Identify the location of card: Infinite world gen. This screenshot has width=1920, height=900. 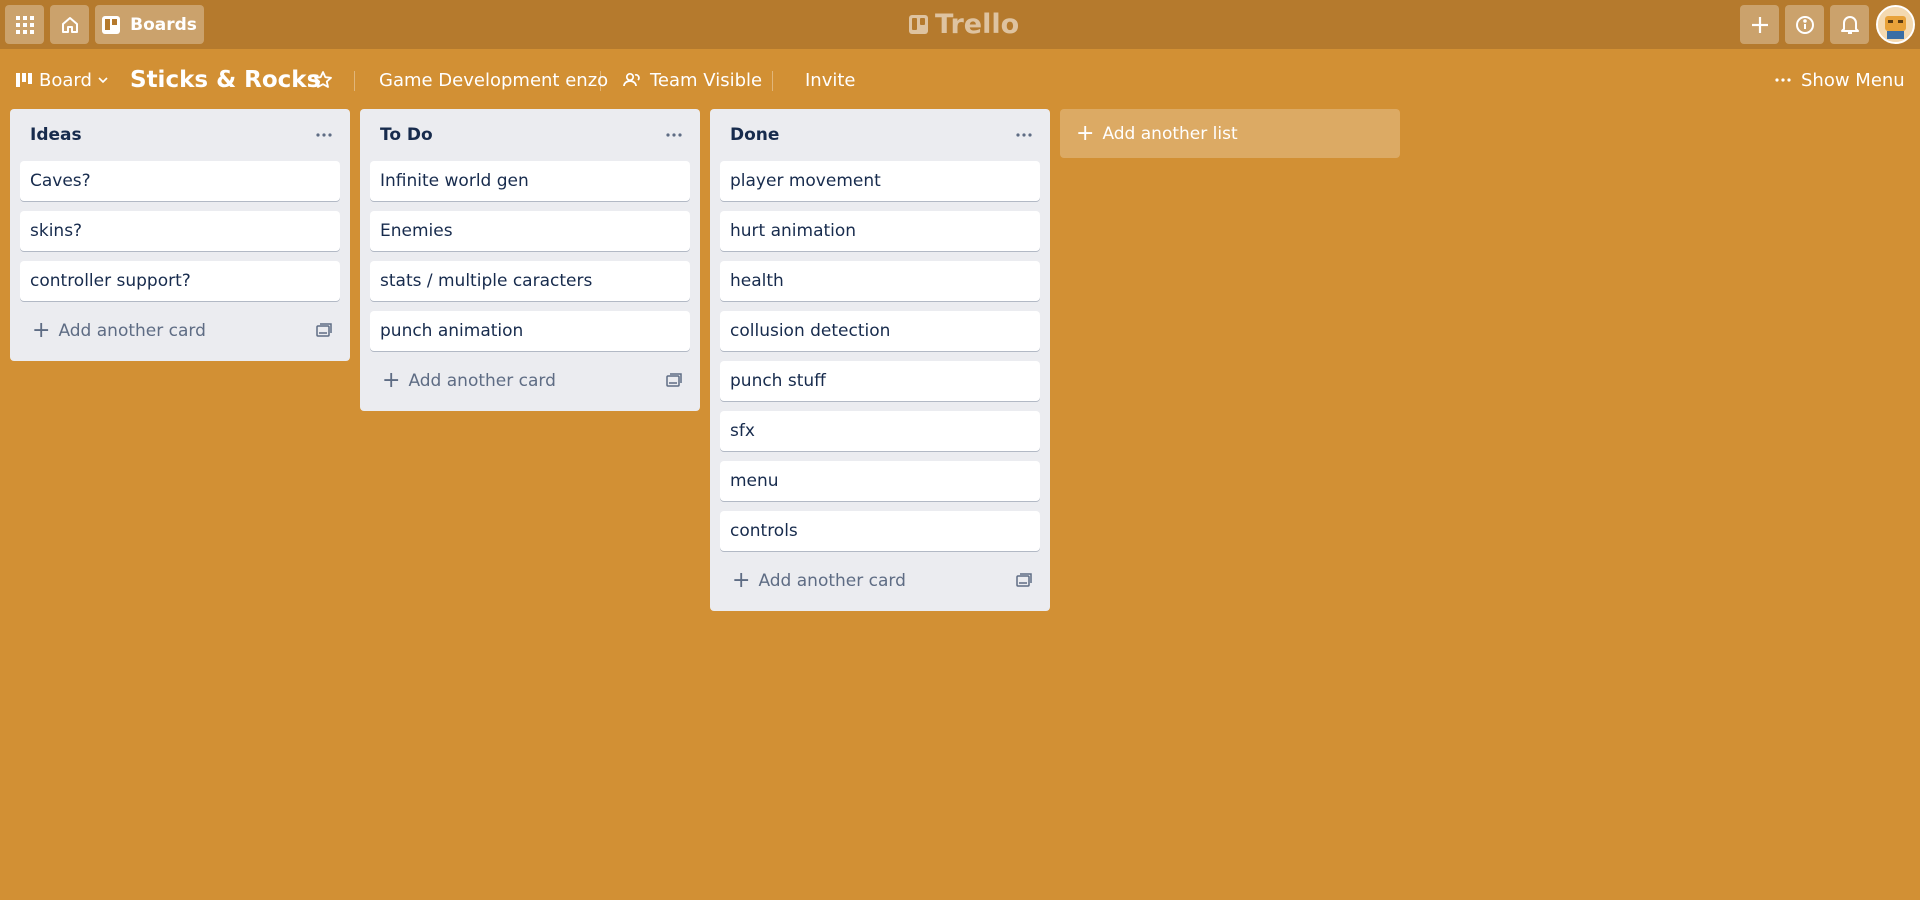
(530, 181).